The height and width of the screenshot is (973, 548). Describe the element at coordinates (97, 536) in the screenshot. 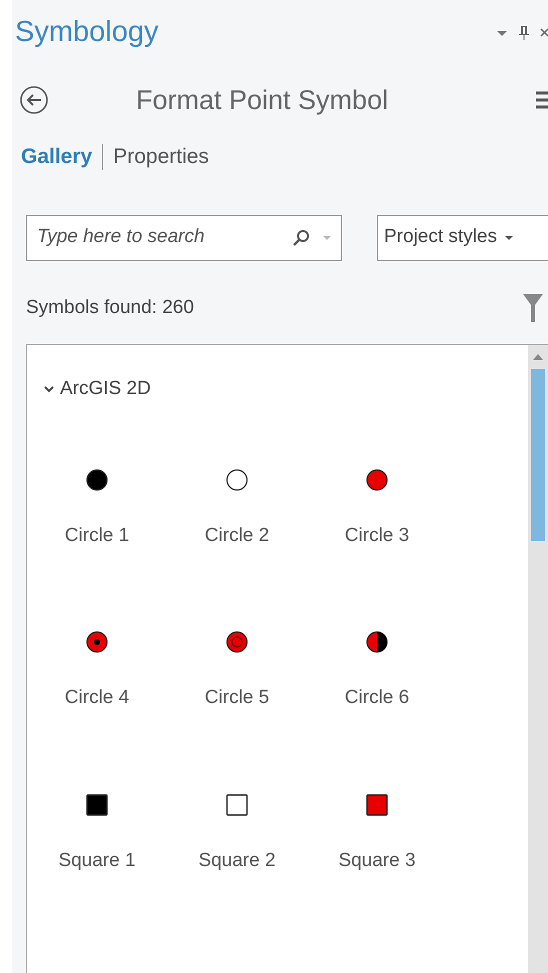

I see `symbol-label: Circle 1` at that location.